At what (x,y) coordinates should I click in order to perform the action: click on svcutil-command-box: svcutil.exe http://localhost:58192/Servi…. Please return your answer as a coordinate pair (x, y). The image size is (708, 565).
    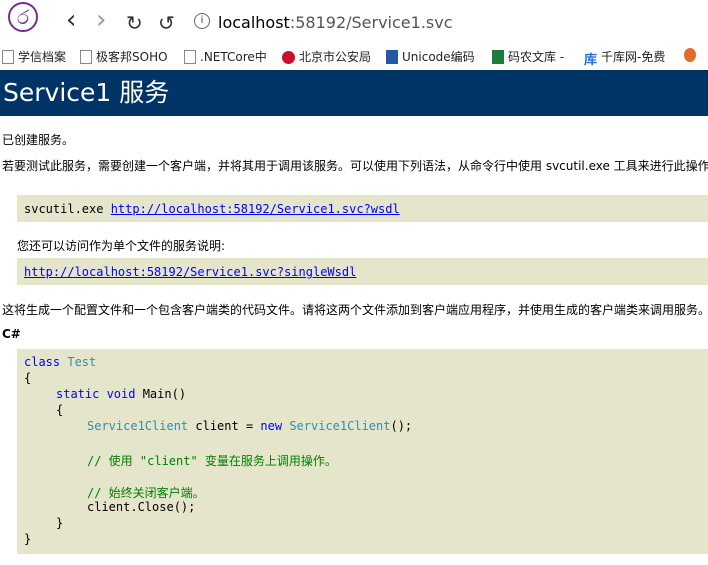
    Looking at the image, I should click on (362, 208).